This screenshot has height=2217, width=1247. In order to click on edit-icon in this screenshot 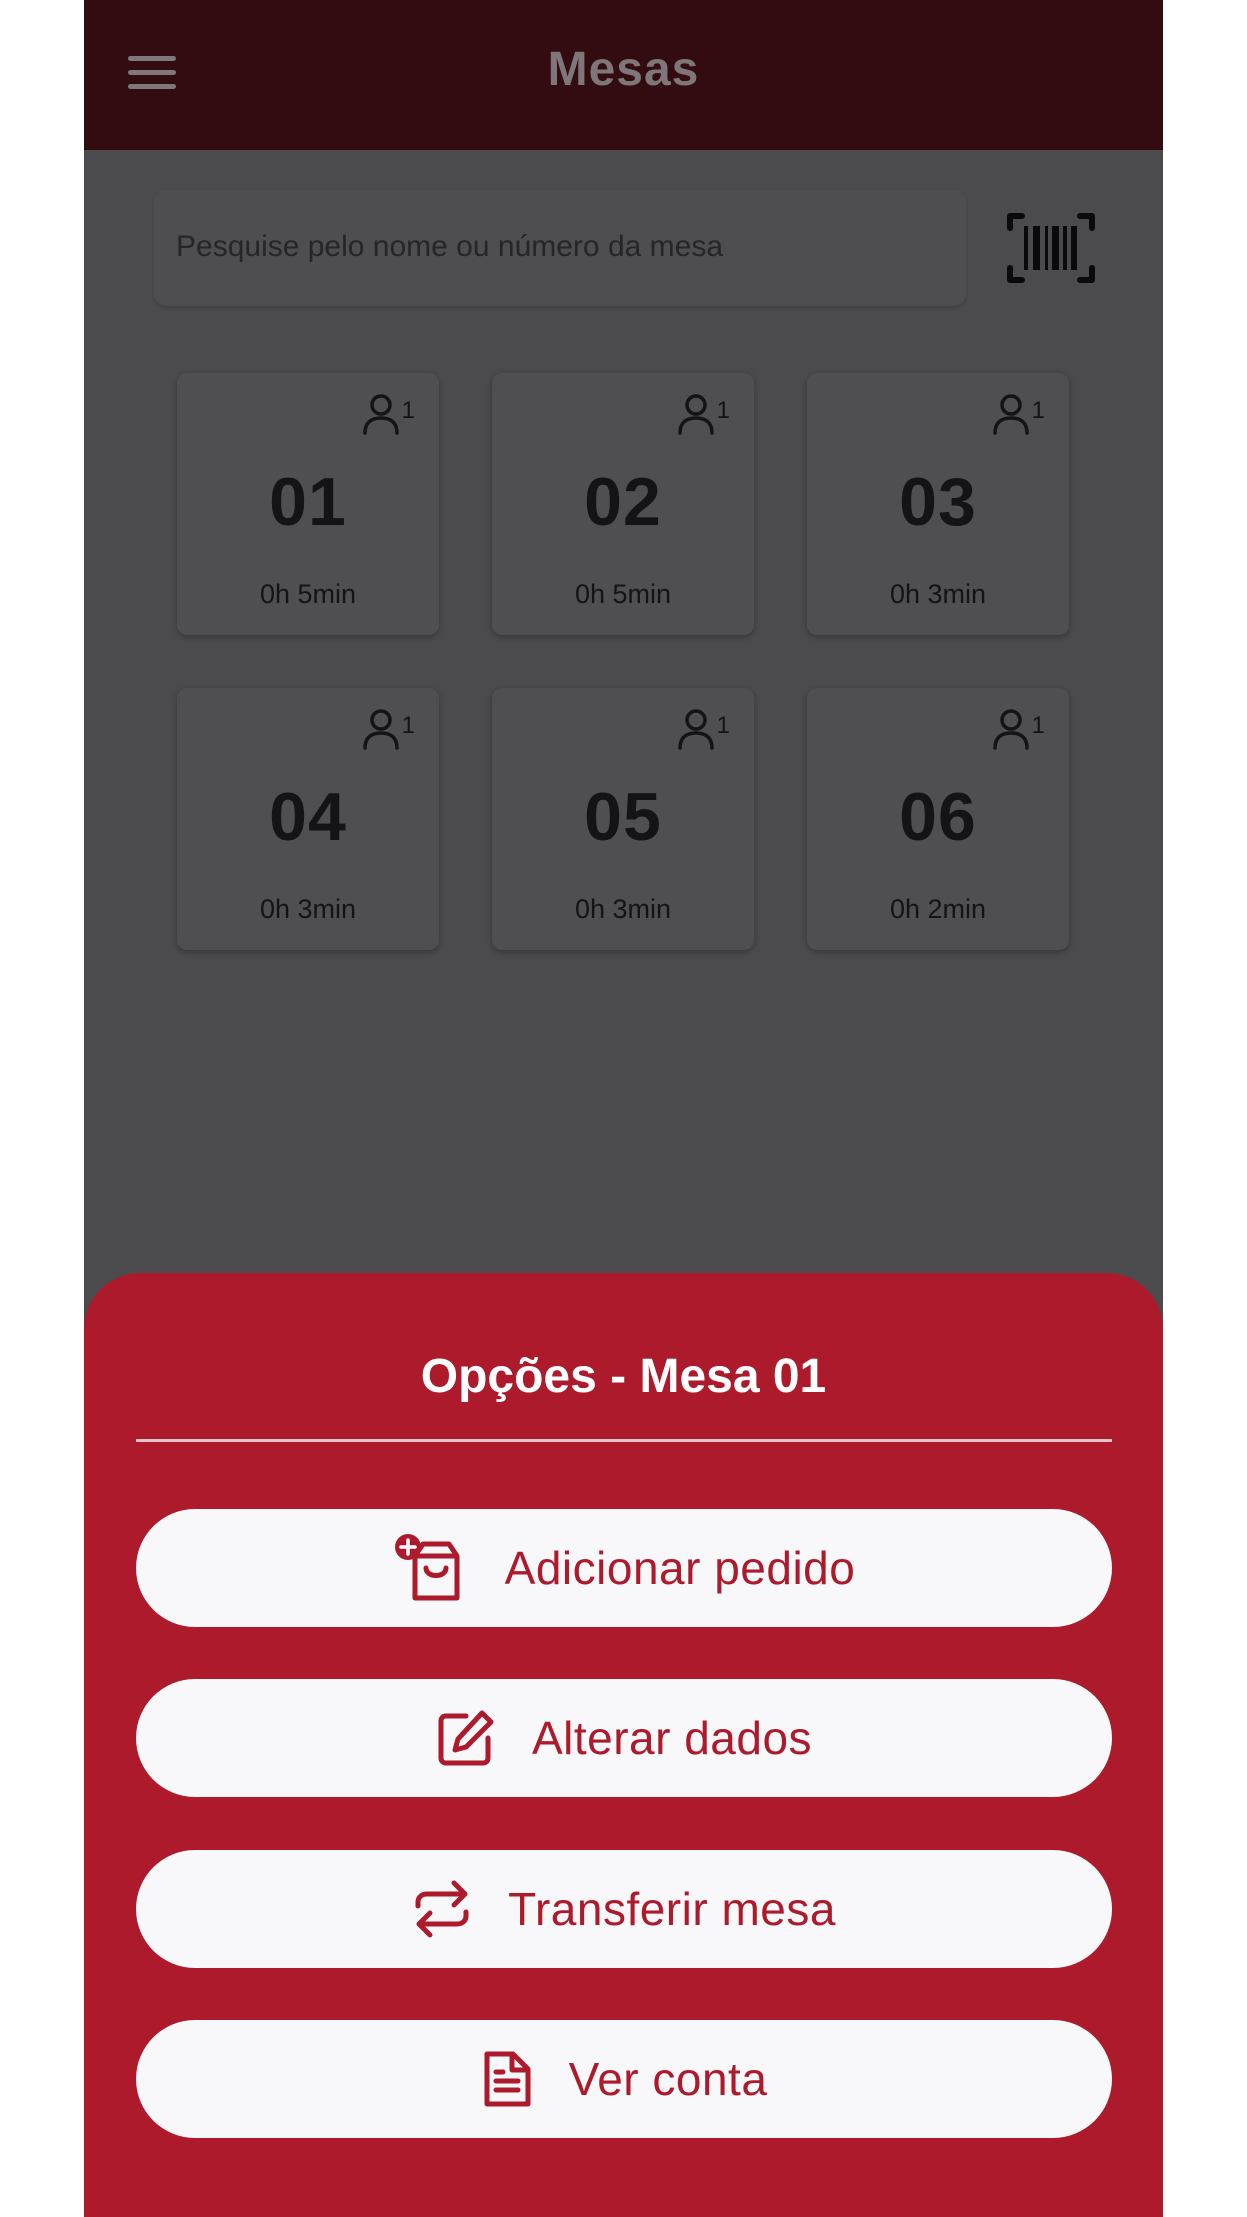, I will do `click(466, 1738)`.